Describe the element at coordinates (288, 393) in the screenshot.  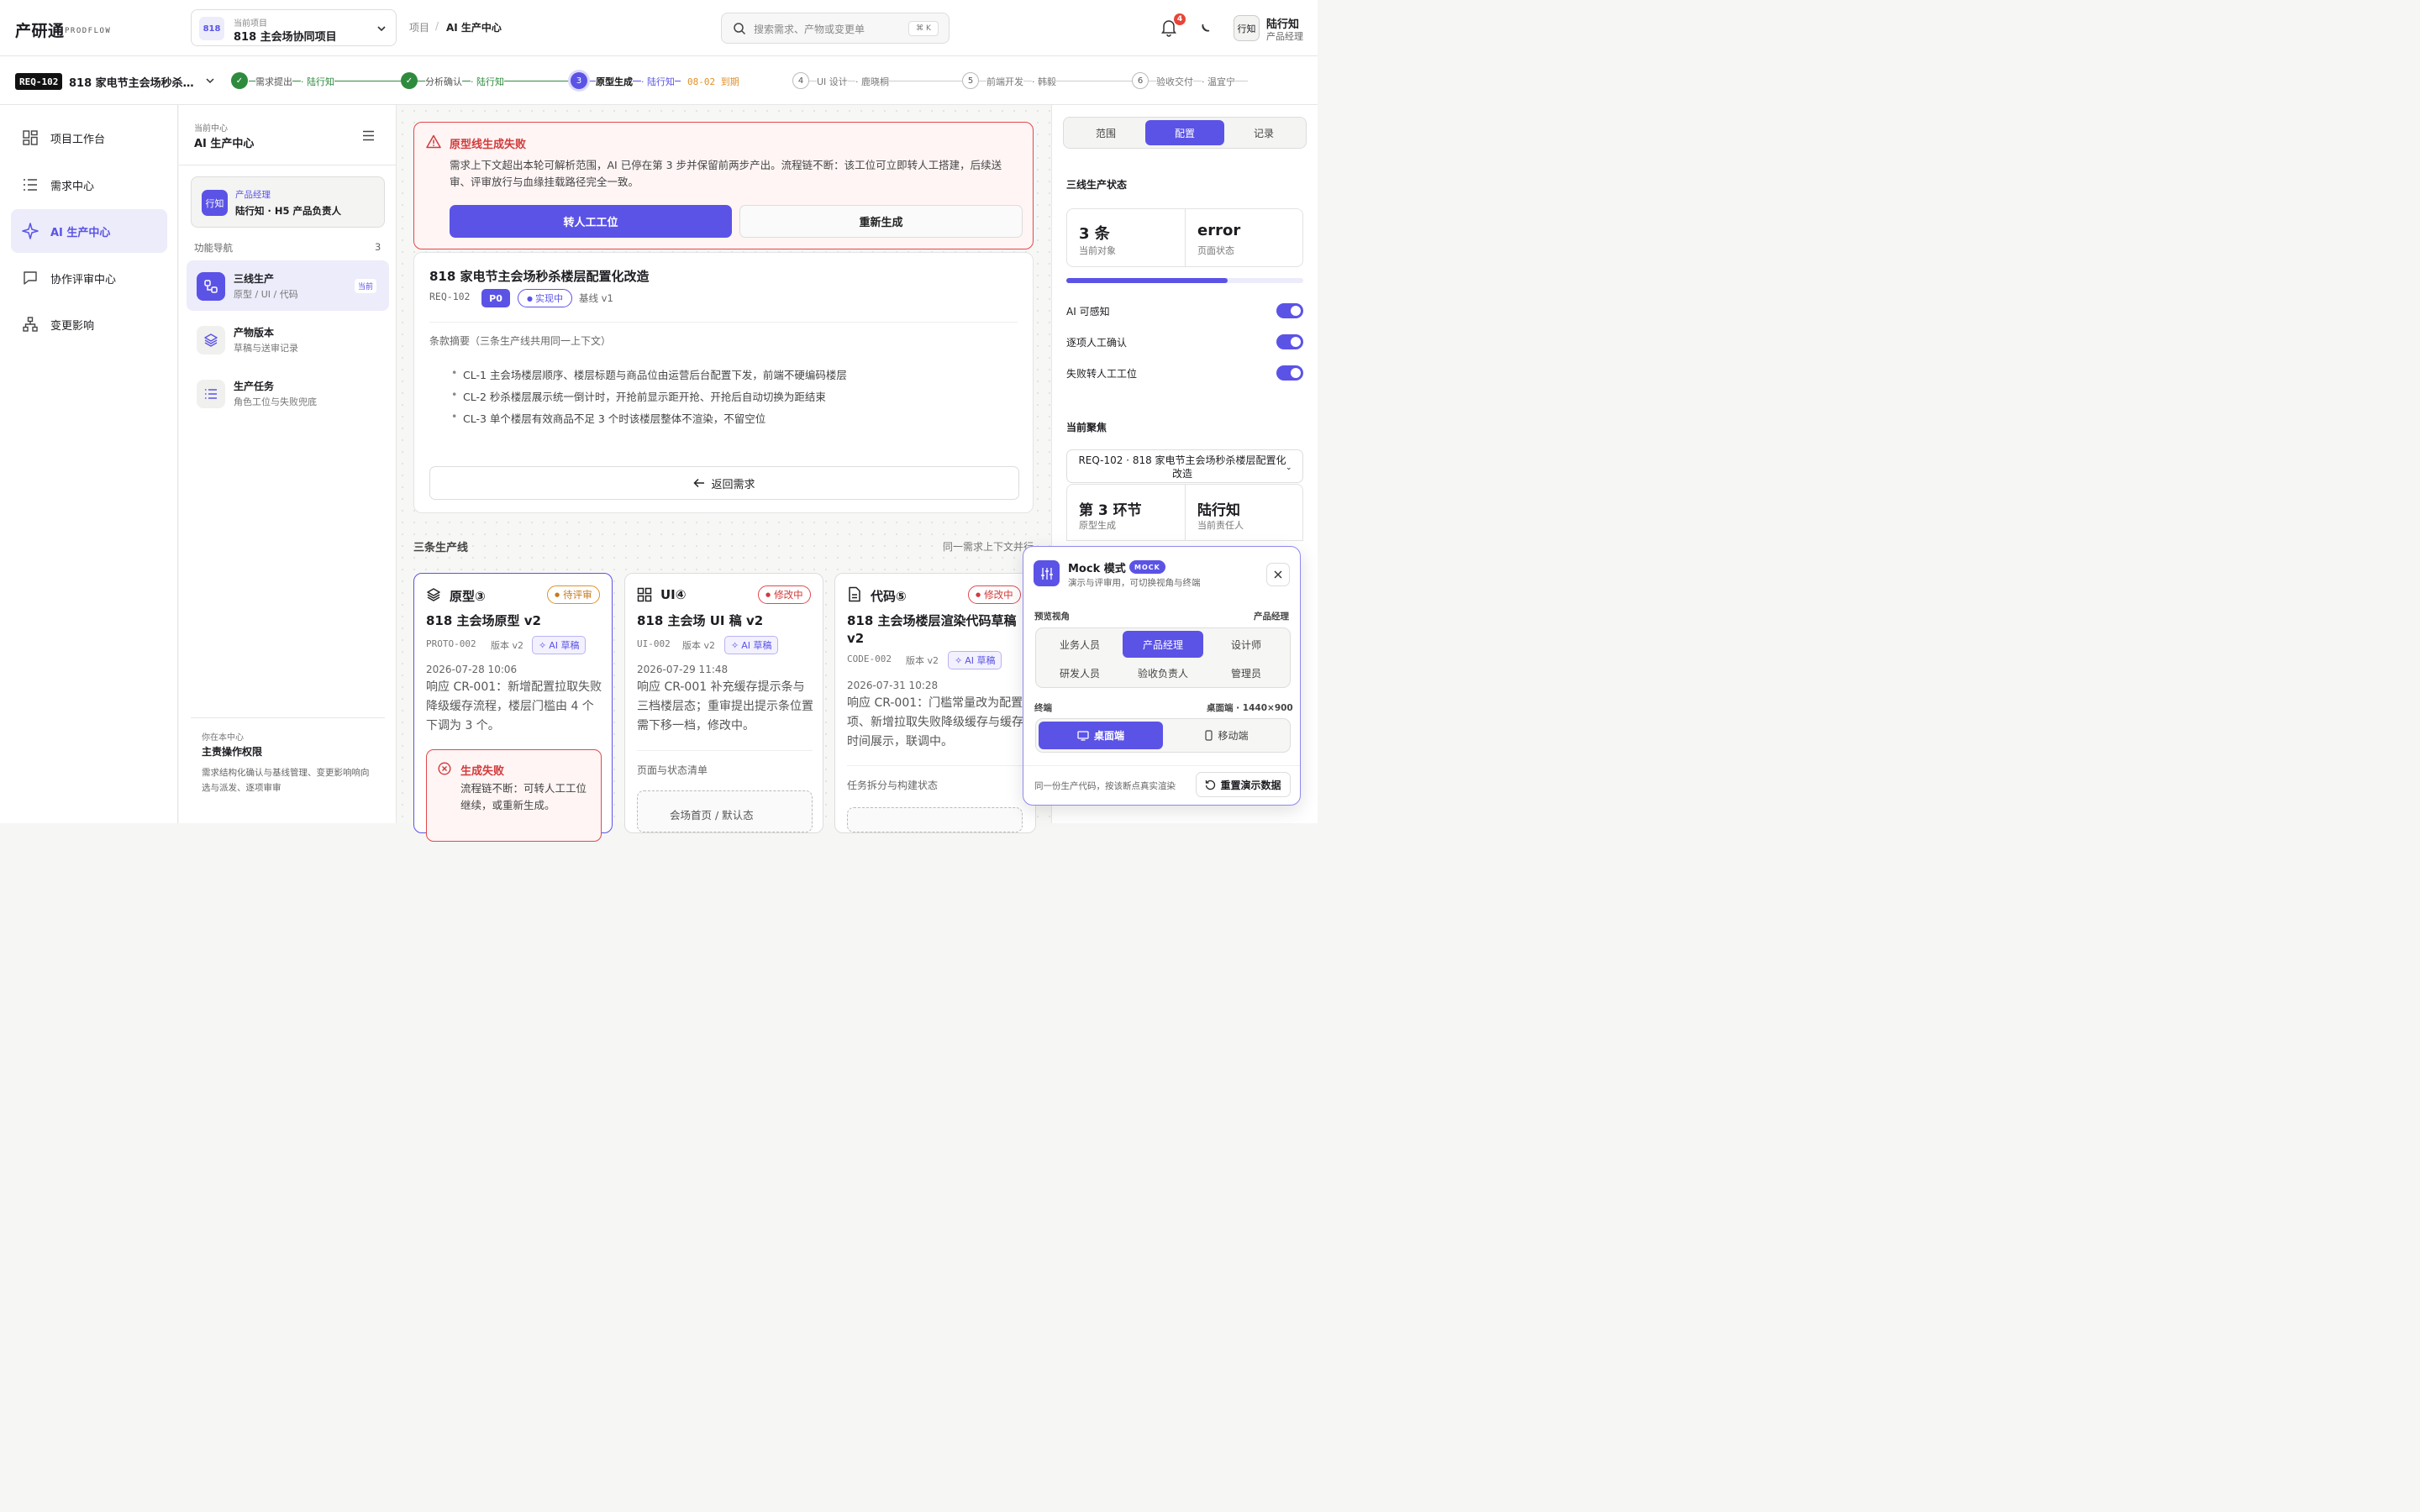
I see `function-item-tasks: 生产任务 角色工位与失败兜底` at that location.